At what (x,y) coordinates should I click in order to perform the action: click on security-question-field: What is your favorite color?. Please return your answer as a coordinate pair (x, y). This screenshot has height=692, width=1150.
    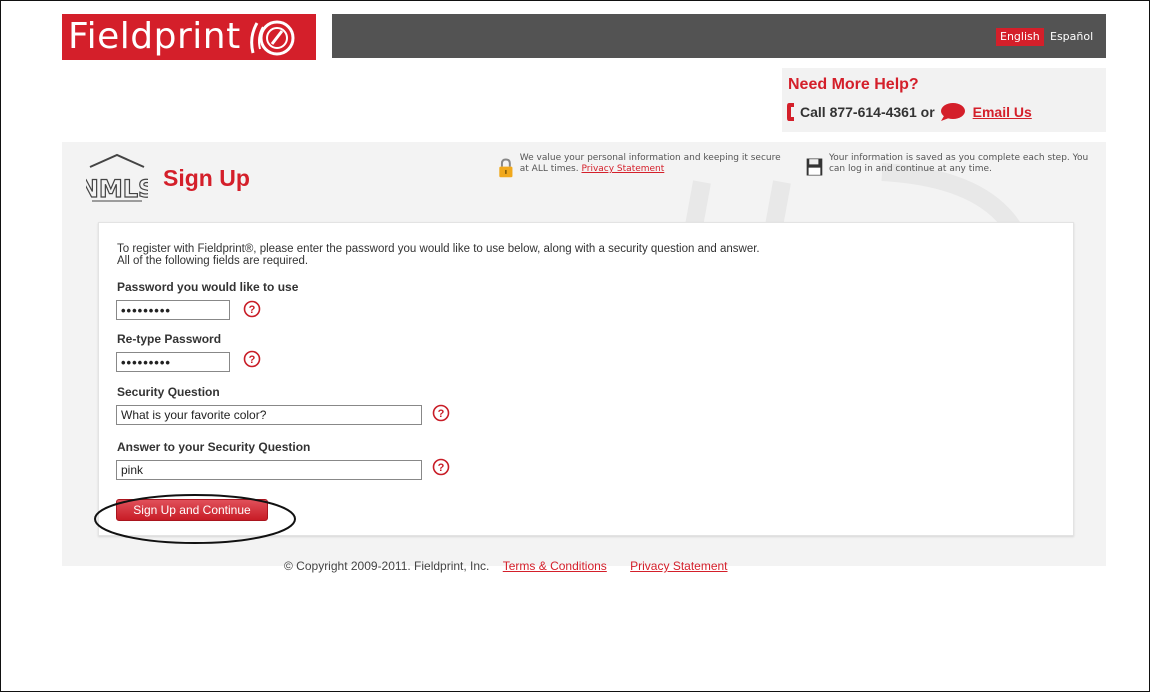
    Looking at the image, I should click on (269, 415).